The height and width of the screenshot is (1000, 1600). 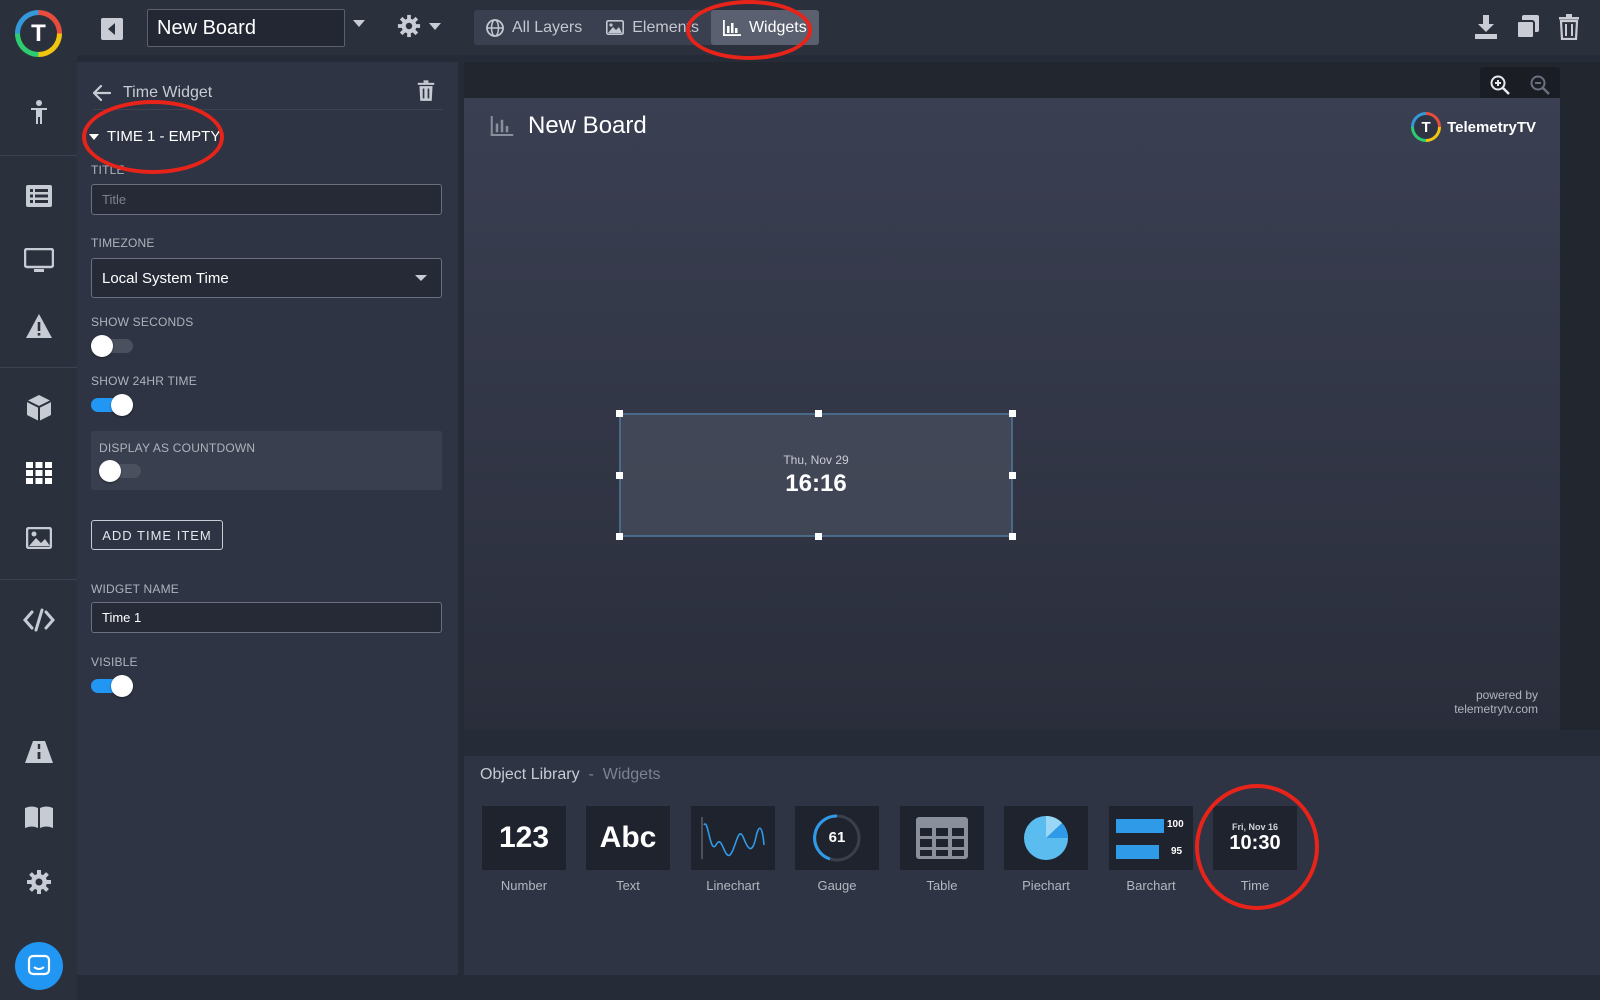 I want to click on add-time-item-button: ADD TIME ITEM, so click(x=157, y=535).